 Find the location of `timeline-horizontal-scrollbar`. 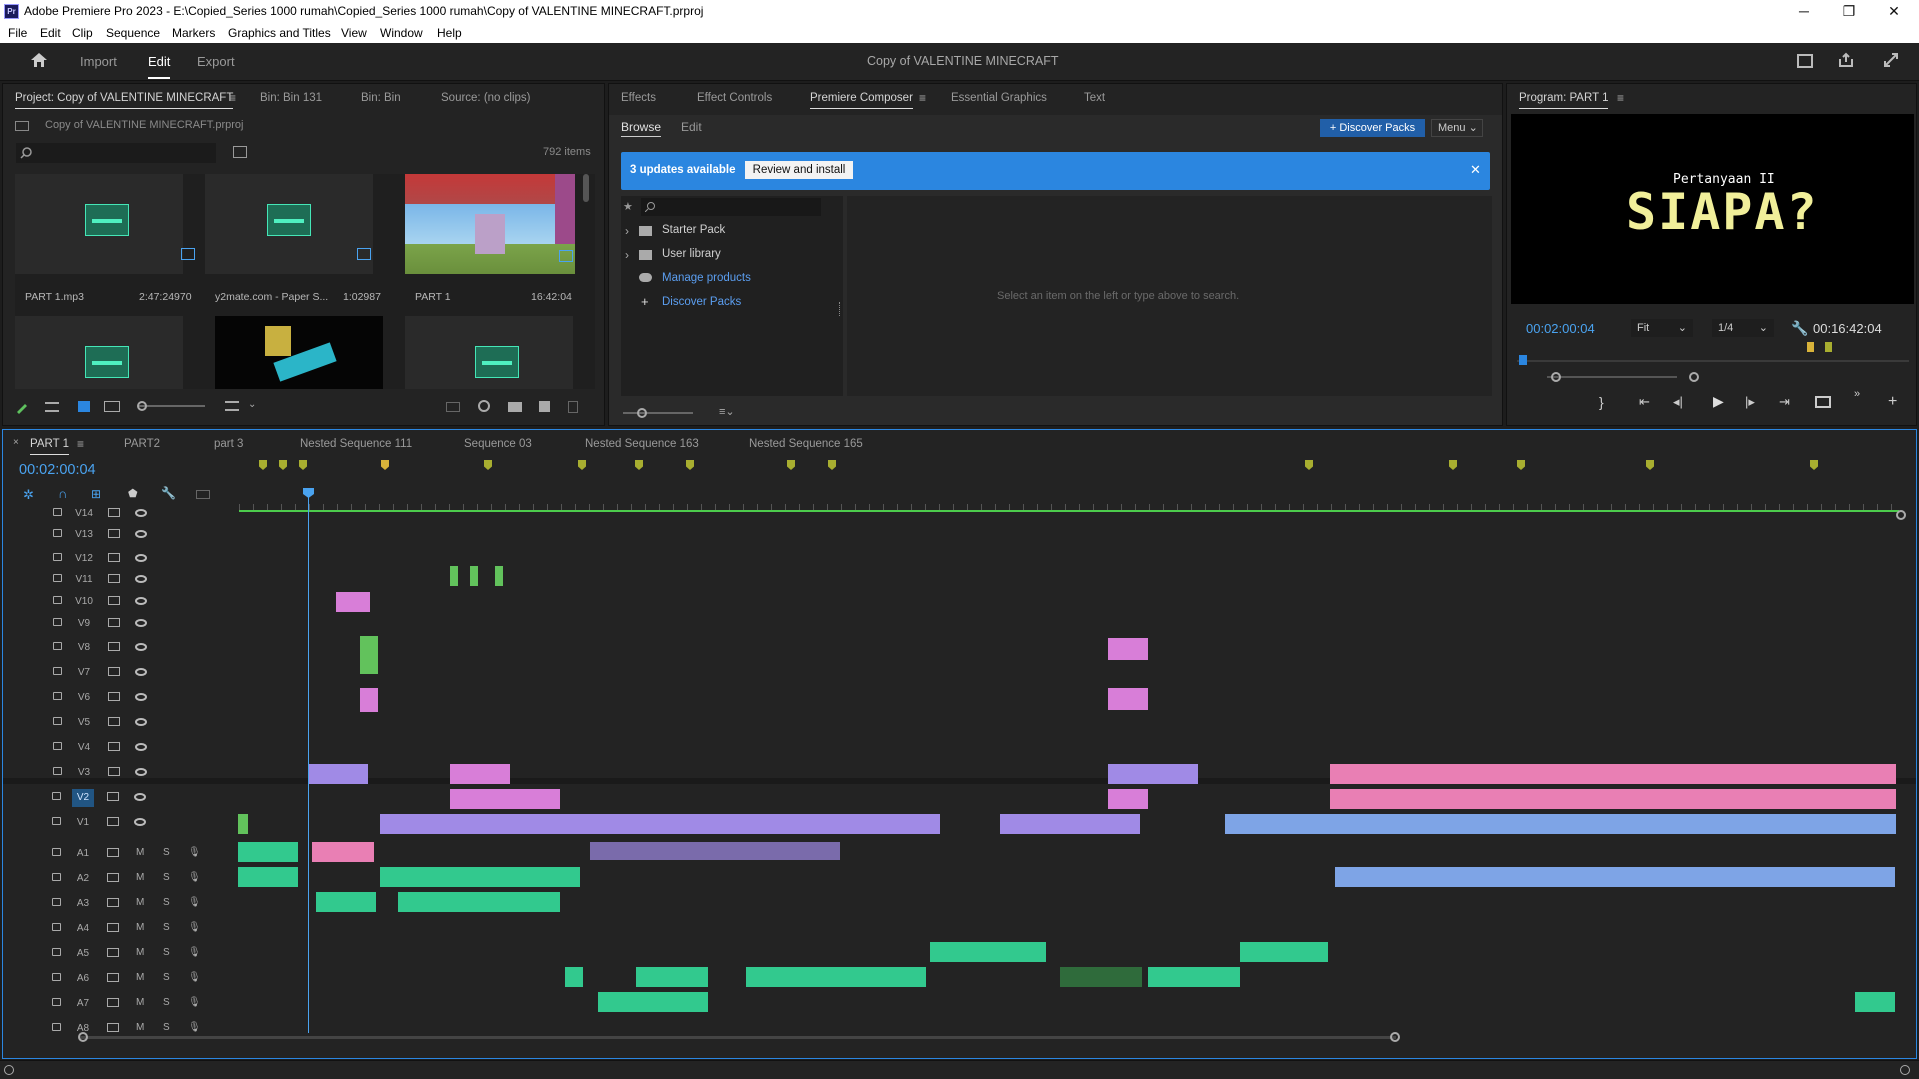

timeline-horizontal-scrollbar is located at coordinates (738, 1037).